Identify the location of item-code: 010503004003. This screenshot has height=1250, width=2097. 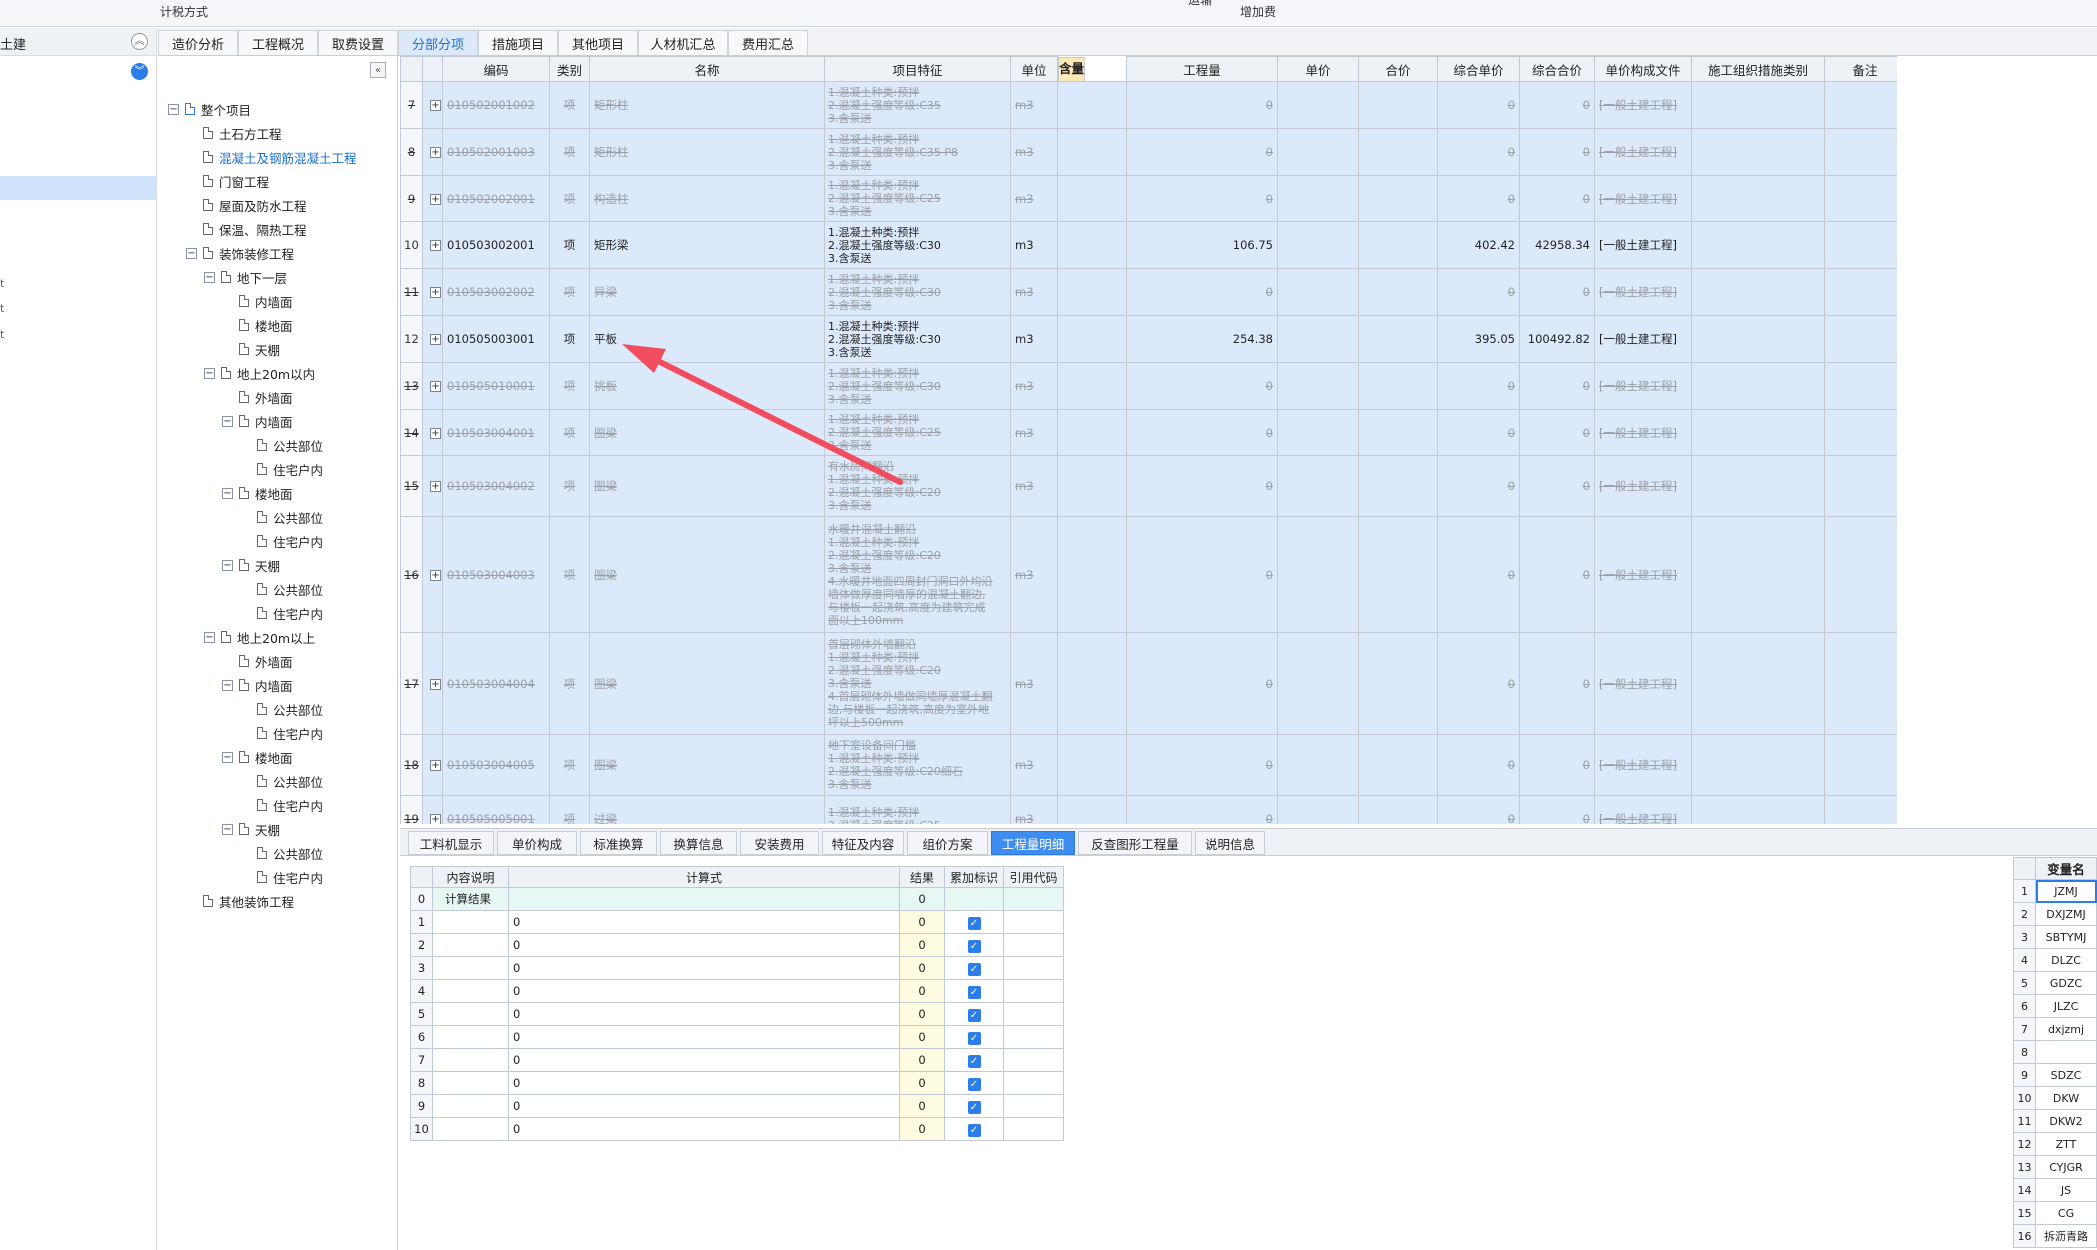
(496, 574).